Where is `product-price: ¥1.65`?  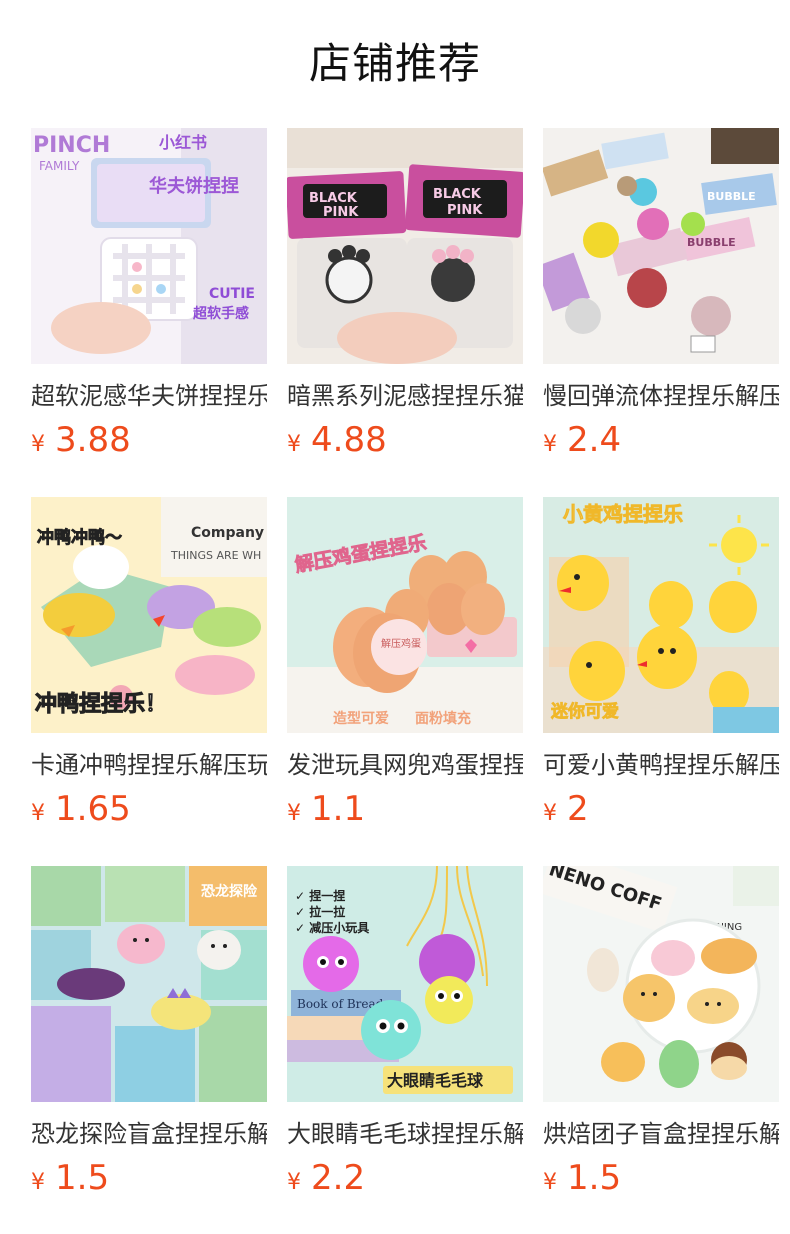 product-price: ¥1.65 is located at coordinates (149, 809).